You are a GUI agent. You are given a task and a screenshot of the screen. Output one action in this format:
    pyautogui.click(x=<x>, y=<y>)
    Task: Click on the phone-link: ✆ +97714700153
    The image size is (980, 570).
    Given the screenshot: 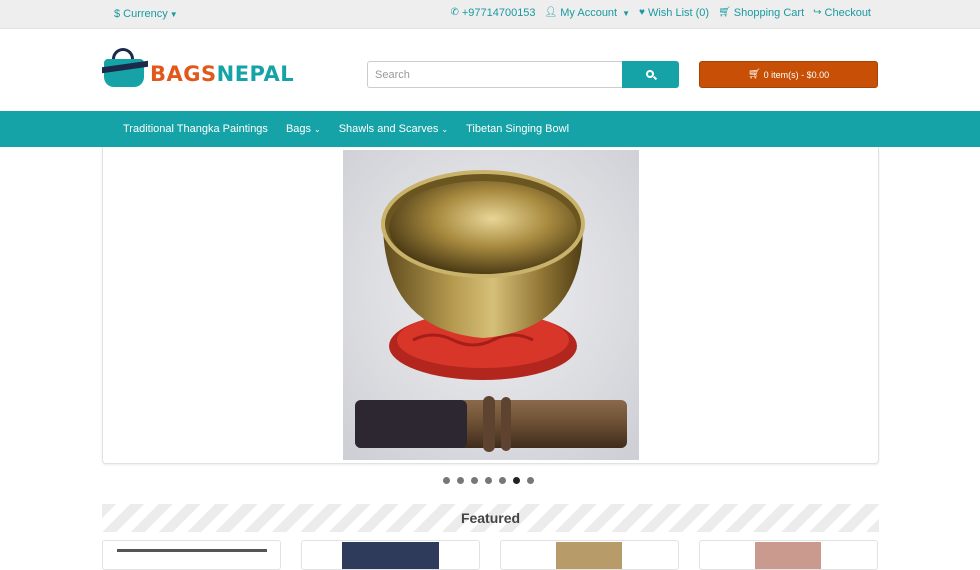 What is the action you would take?
    pyautogui.click(x=492, y=13)
    